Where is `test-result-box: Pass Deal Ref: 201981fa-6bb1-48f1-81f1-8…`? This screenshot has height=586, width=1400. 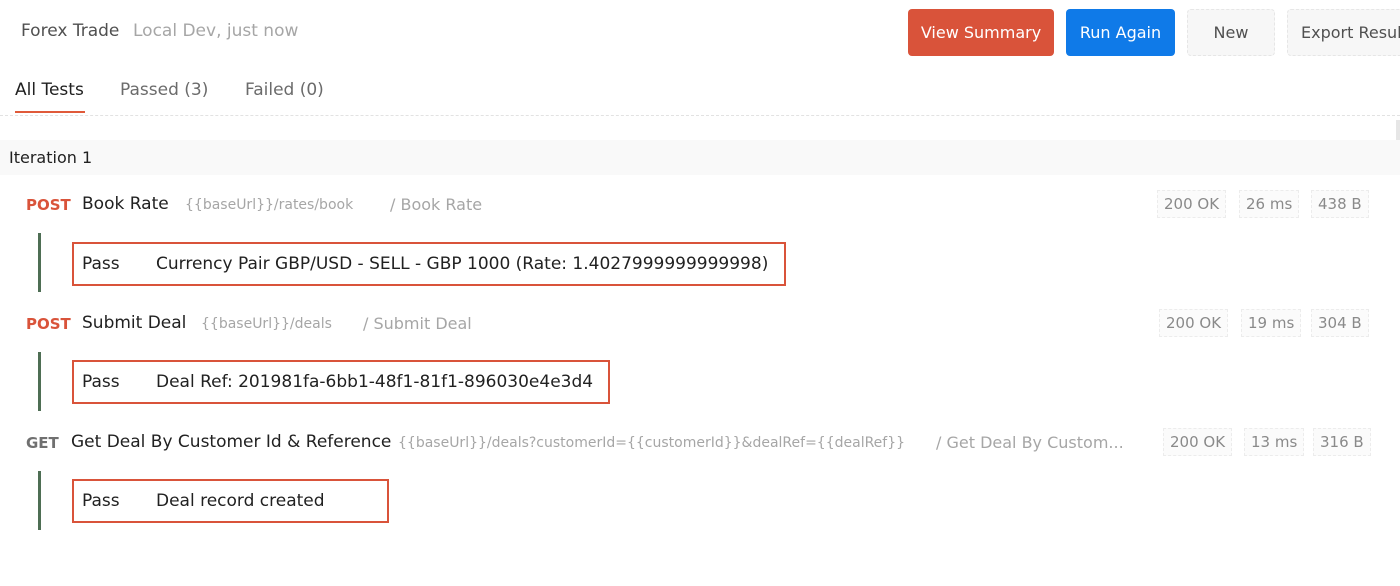 test-result-box: Pass Deal Ref: 201981fa-6bb1-48f1-81f1-8… is located at coordinates (341, 382).